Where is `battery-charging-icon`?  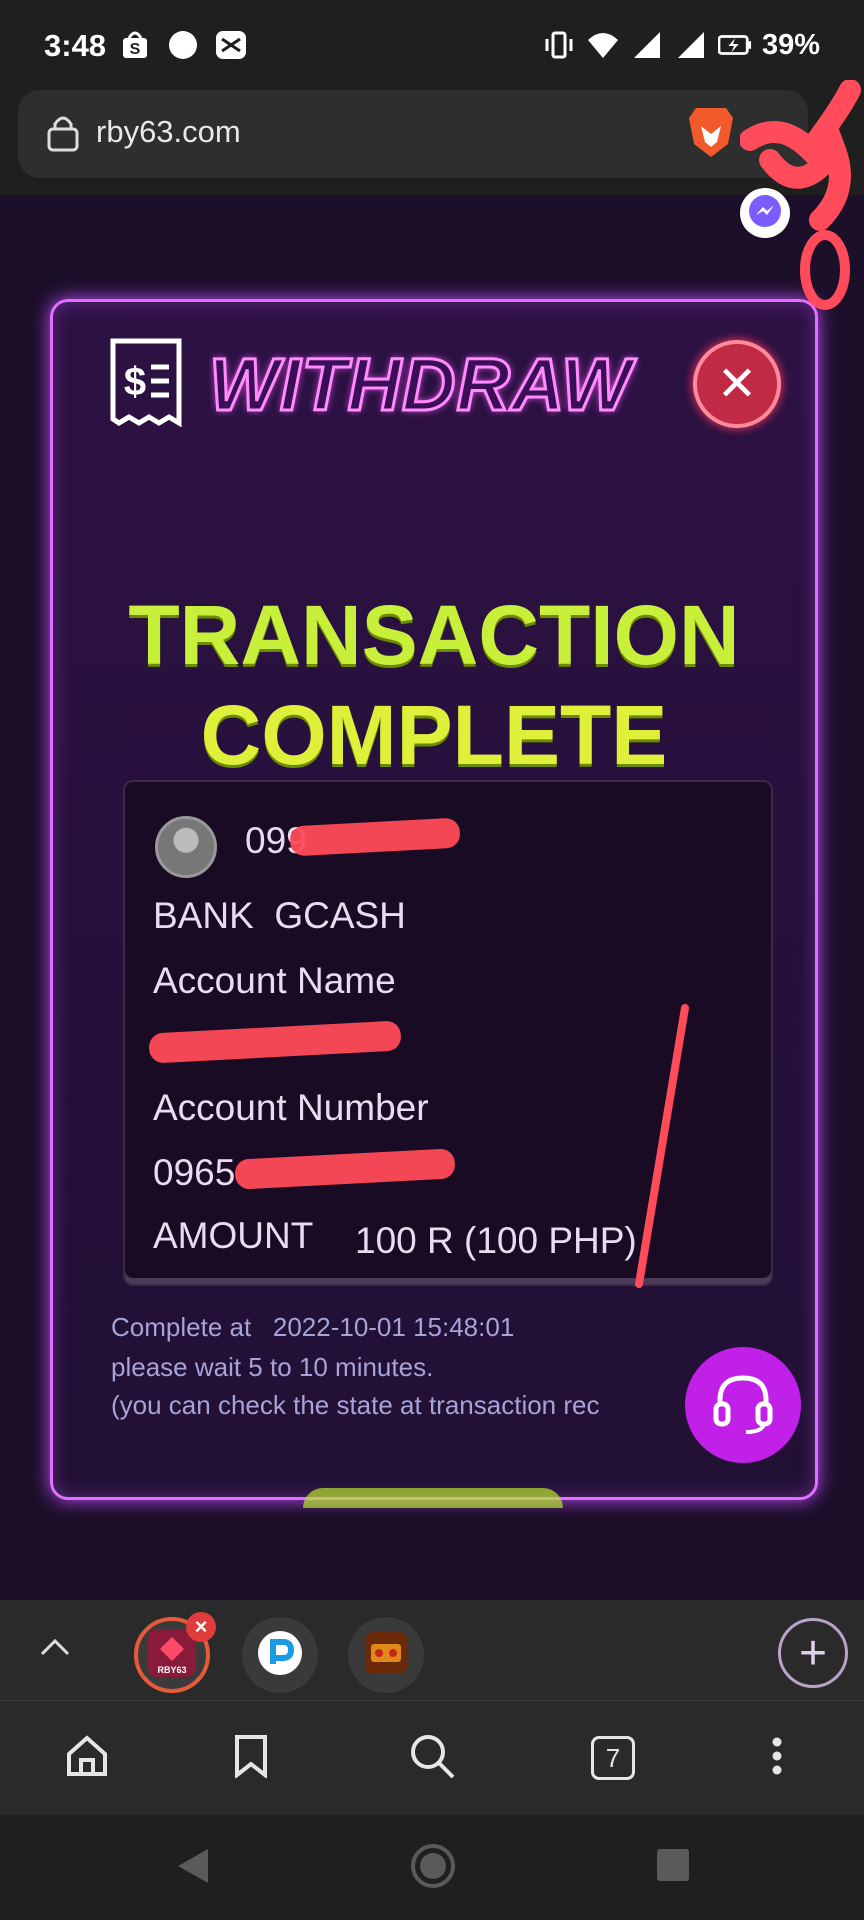 battery-charging-icon is located at coordinates (734, 45).